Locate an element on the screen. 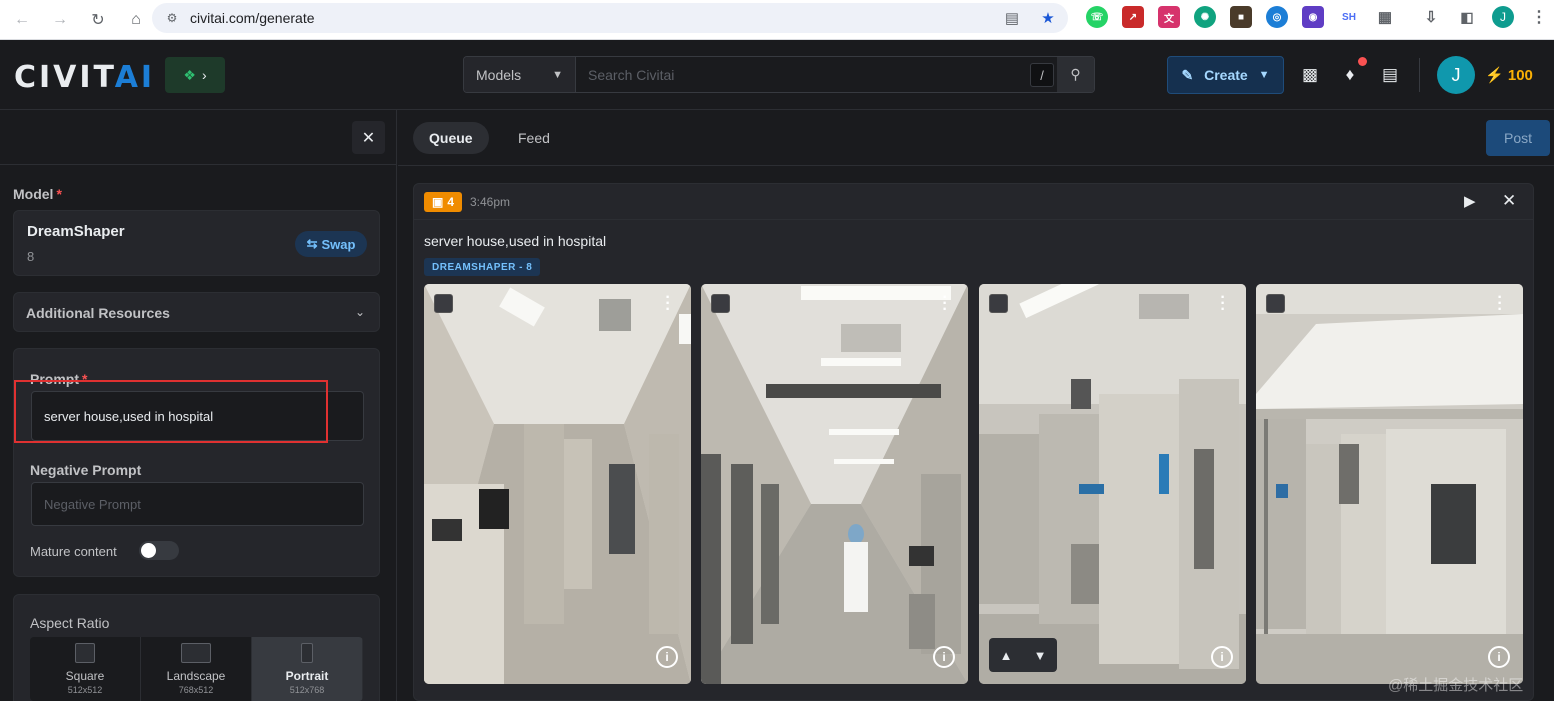 The width and height of the screenshot is (1554, 701). whatsapp-icon: ☏ is located at coordinates (1097, 17).